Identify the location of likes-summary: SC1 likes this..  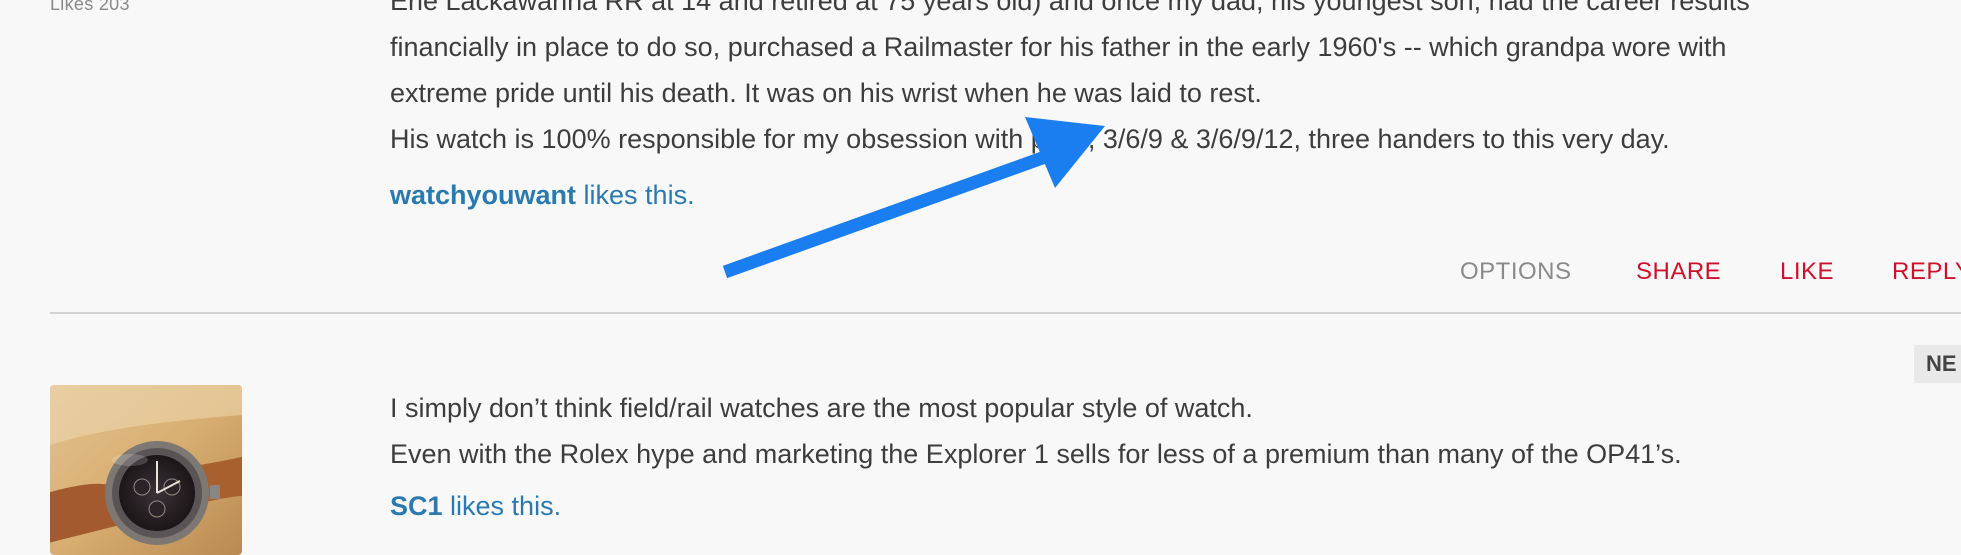
(475, 506).